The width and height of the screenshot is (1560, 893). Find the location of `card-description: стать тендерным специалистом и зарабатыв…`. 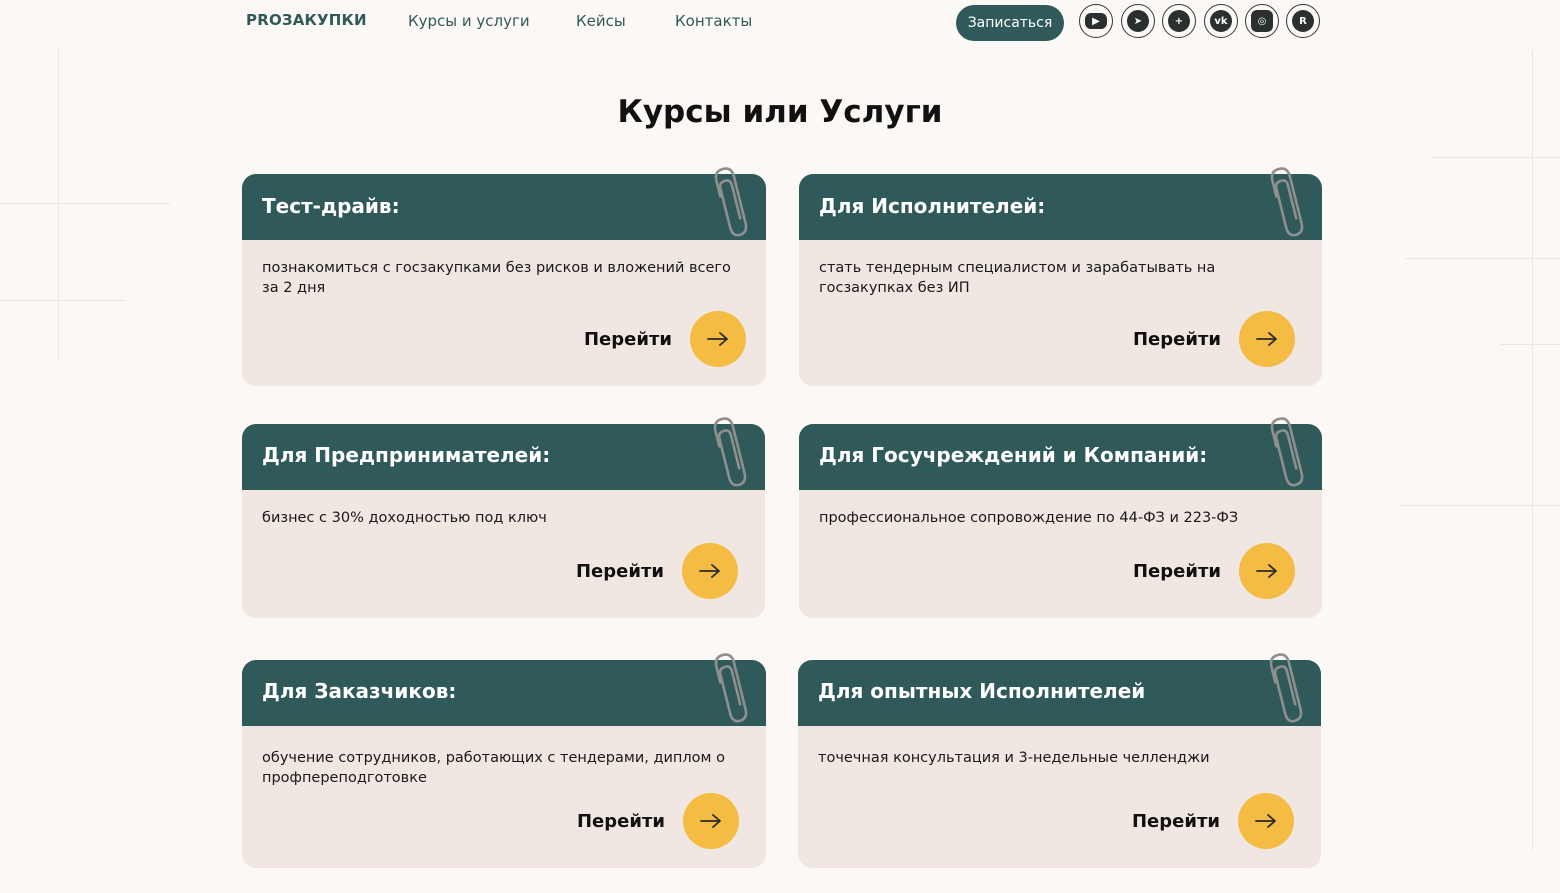

card-description: стать тендерным специалистом и зарабатыв… is located at coordinates (1017, 278).